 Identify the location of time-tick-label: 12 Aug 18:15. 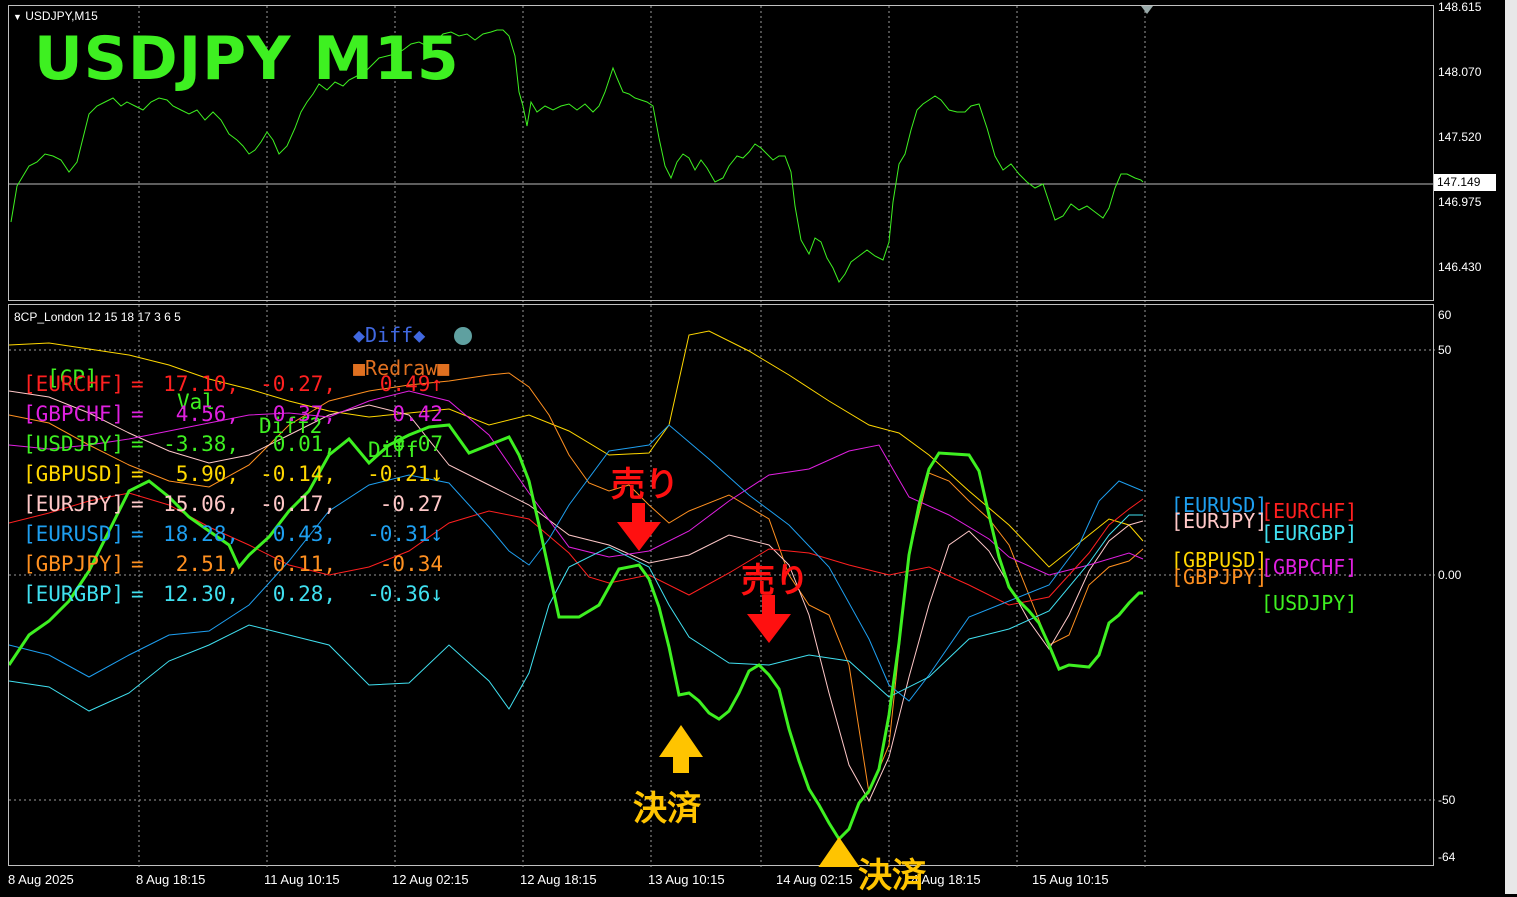
(558, 879).